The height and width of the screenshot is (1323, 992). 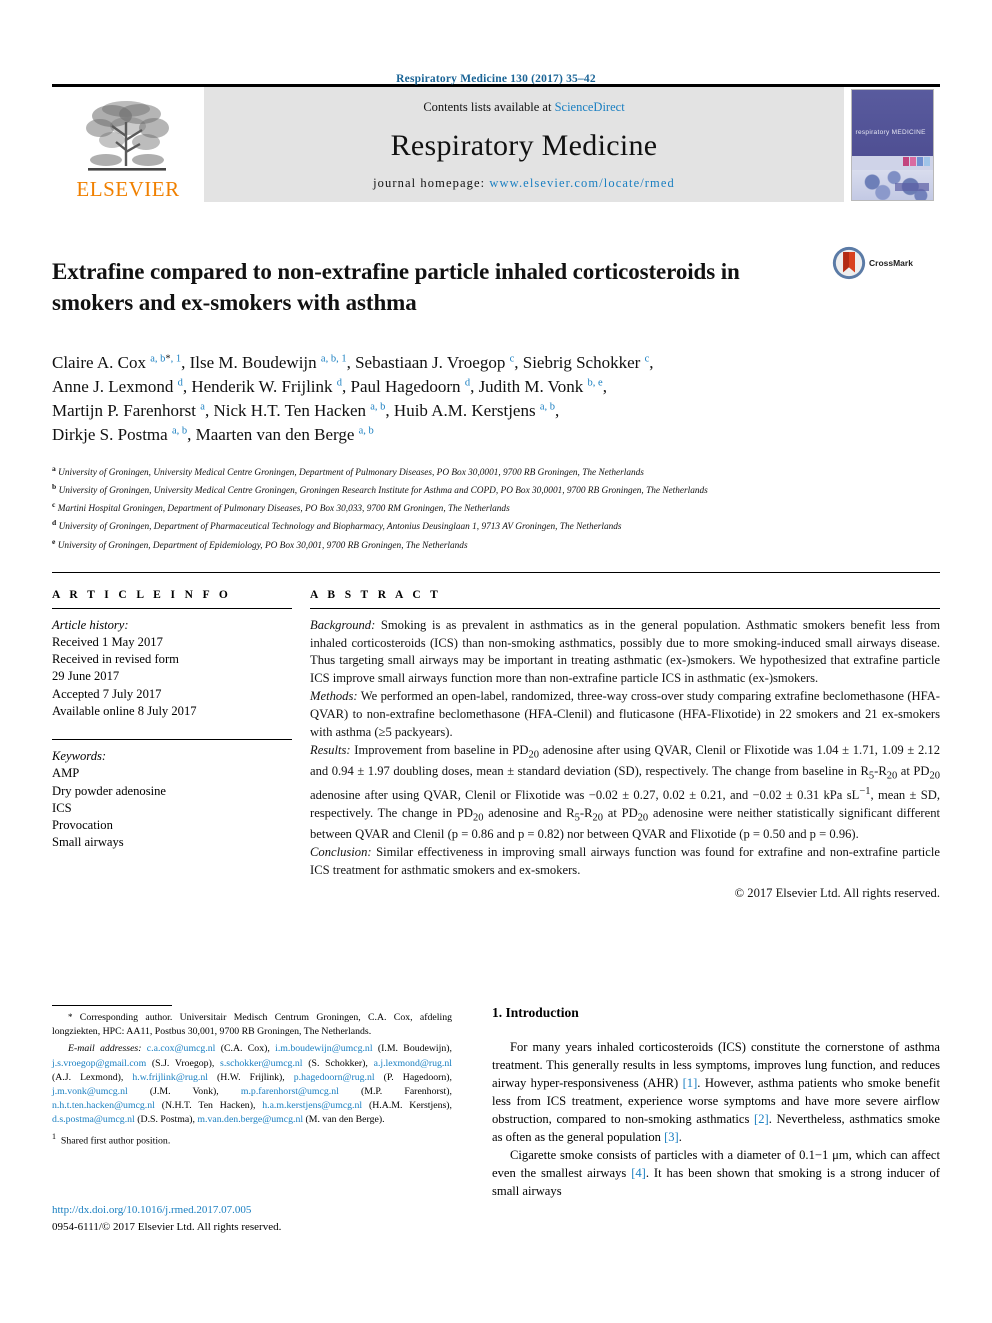 What do you see at coordinates (911, 186) in the screenshot?
I see `cover-caption-block` at bounding box center [911, 186].